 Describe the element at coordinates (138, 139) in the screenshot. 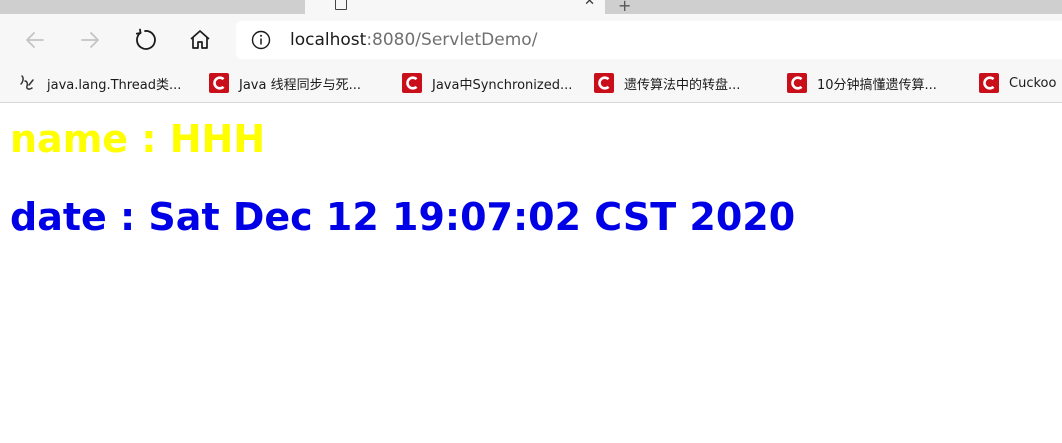

I see `name-heading: name : HHH` at that location.